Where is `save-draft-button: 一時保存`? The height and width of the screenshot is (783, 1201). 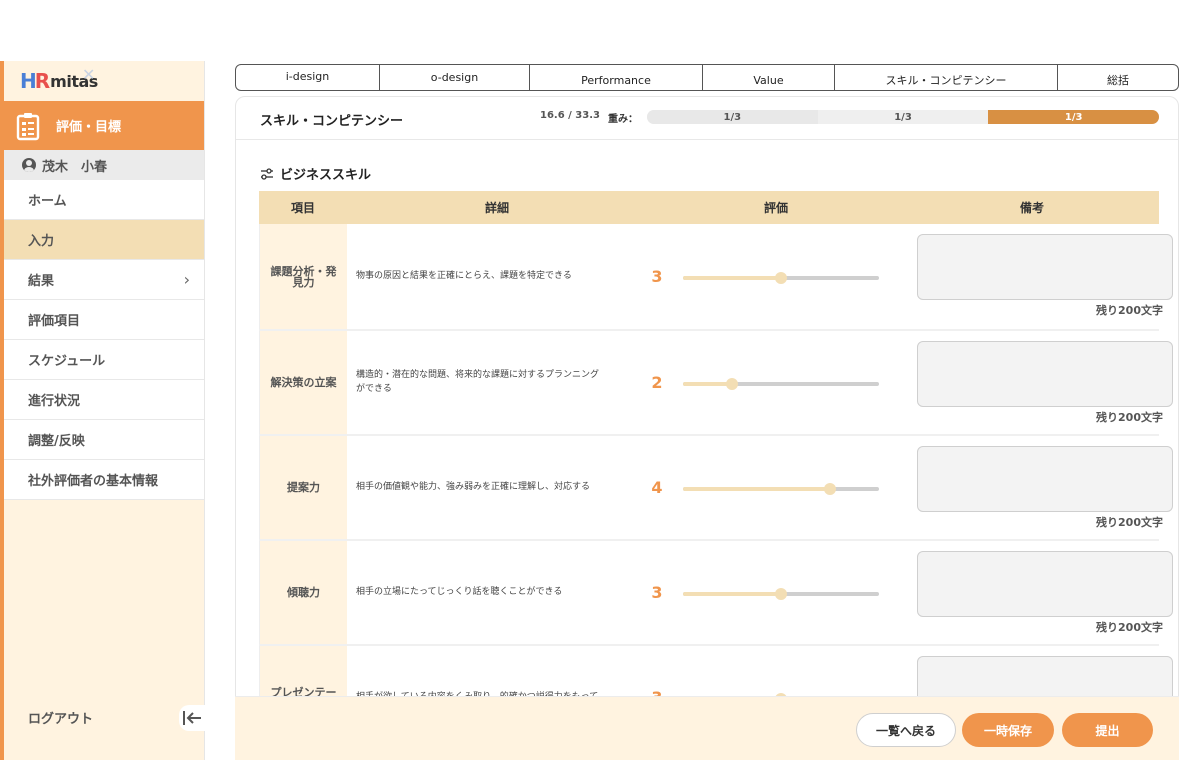
save-draft-button: 一時保存 is located at coordinates (1008, 730).